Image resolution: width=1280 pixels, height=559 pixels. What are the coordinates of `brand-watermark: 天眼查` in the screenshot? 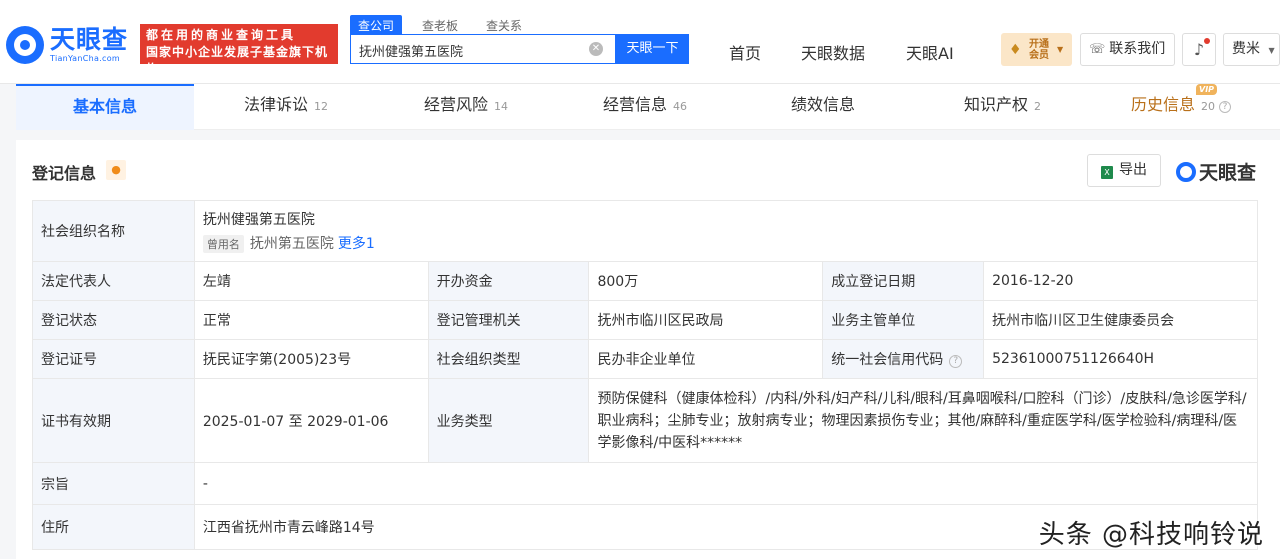 It's located at (1216, 171).